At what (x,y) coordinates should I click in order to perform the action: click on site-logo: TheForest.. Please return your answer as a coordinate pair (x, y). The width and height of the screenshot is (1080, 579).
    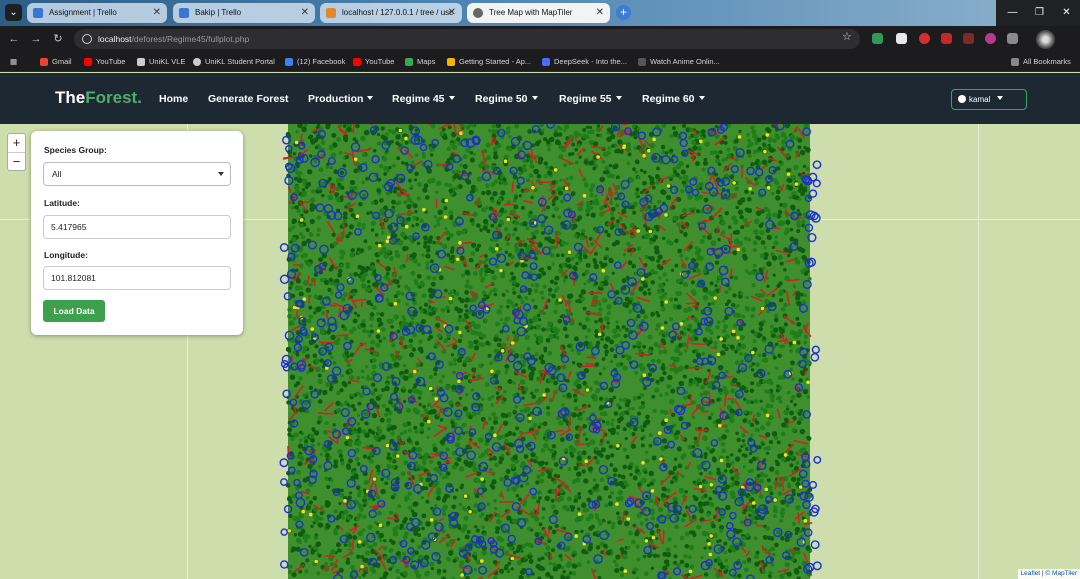
    Looking at the image, I should click on (98, 98).